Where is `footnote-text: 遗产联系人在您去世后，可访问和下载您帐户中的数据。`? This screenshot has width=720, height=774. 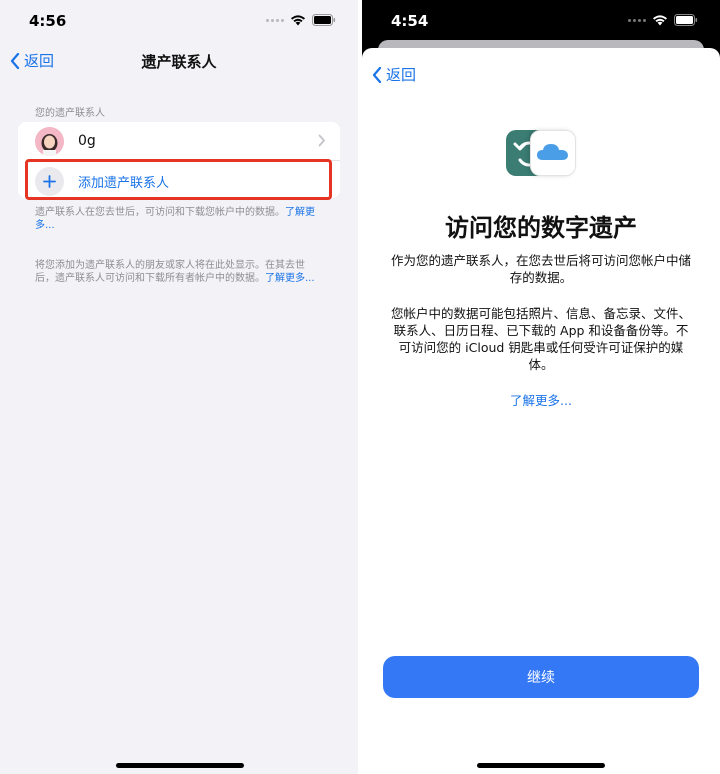
footnote-text: 遗产联系人在您去世后，可访问和下载您帐户中的数据。 is located at coordinates (160, 212).